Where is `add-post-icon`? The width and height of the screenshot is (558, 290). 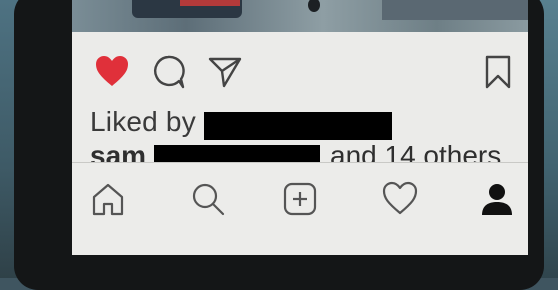
add-post-icon is located at coordinates (300, 201).